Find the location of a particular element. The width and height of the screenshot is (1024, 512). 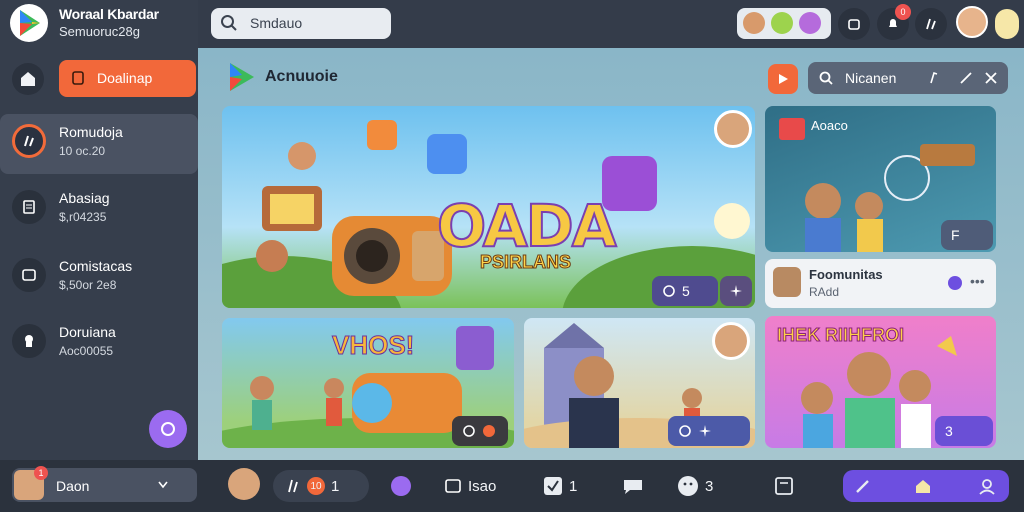

family-card: IHEK RIIHFROI 3 is located at coordinates (880, 382).